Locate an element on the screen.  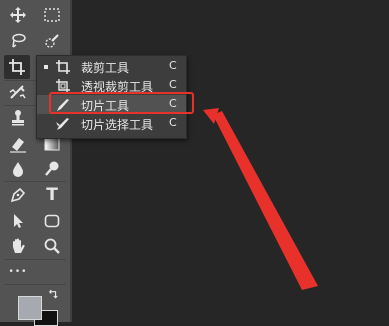
lasso-tool-icon is located at coordinates (18, 41).